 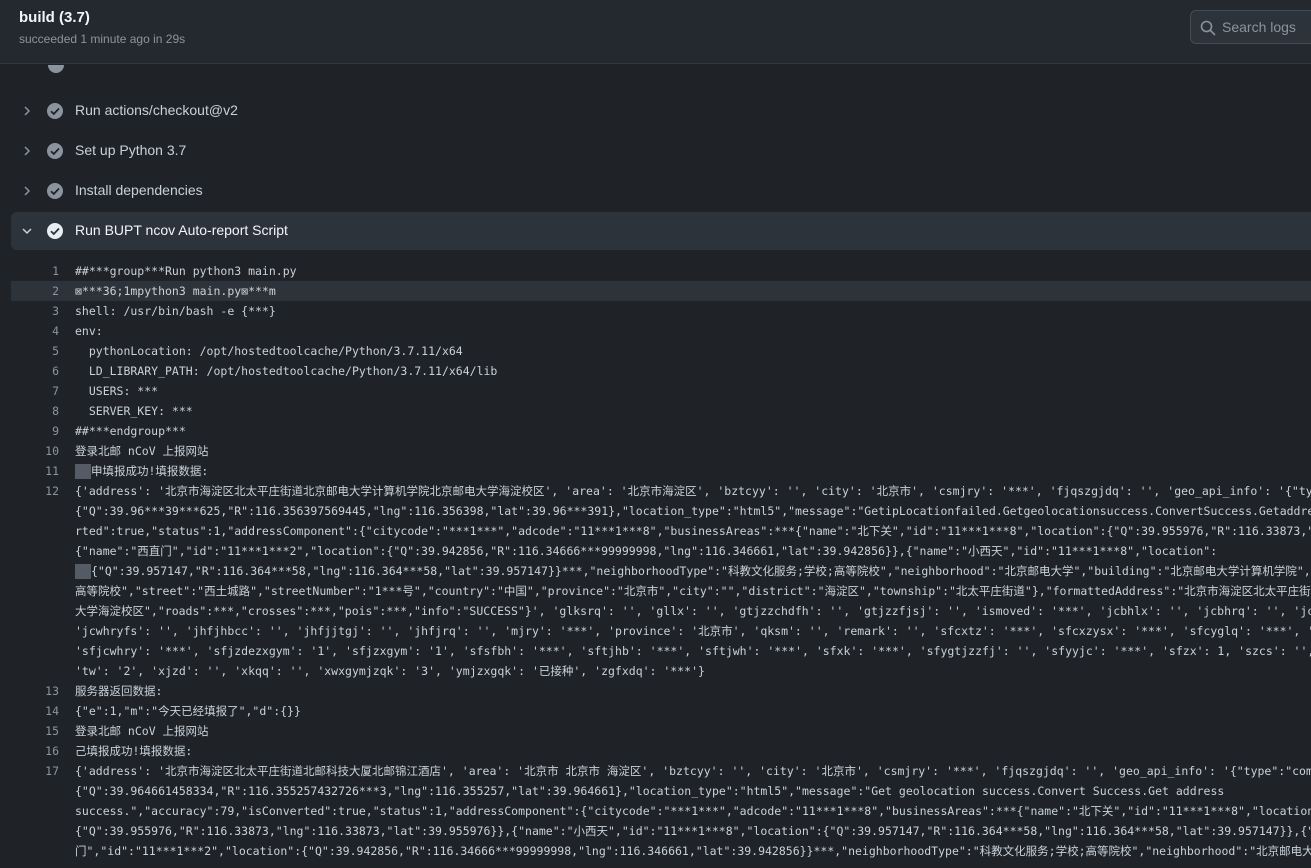 I want to click on partial-step-row, so click(x=655, y=73).